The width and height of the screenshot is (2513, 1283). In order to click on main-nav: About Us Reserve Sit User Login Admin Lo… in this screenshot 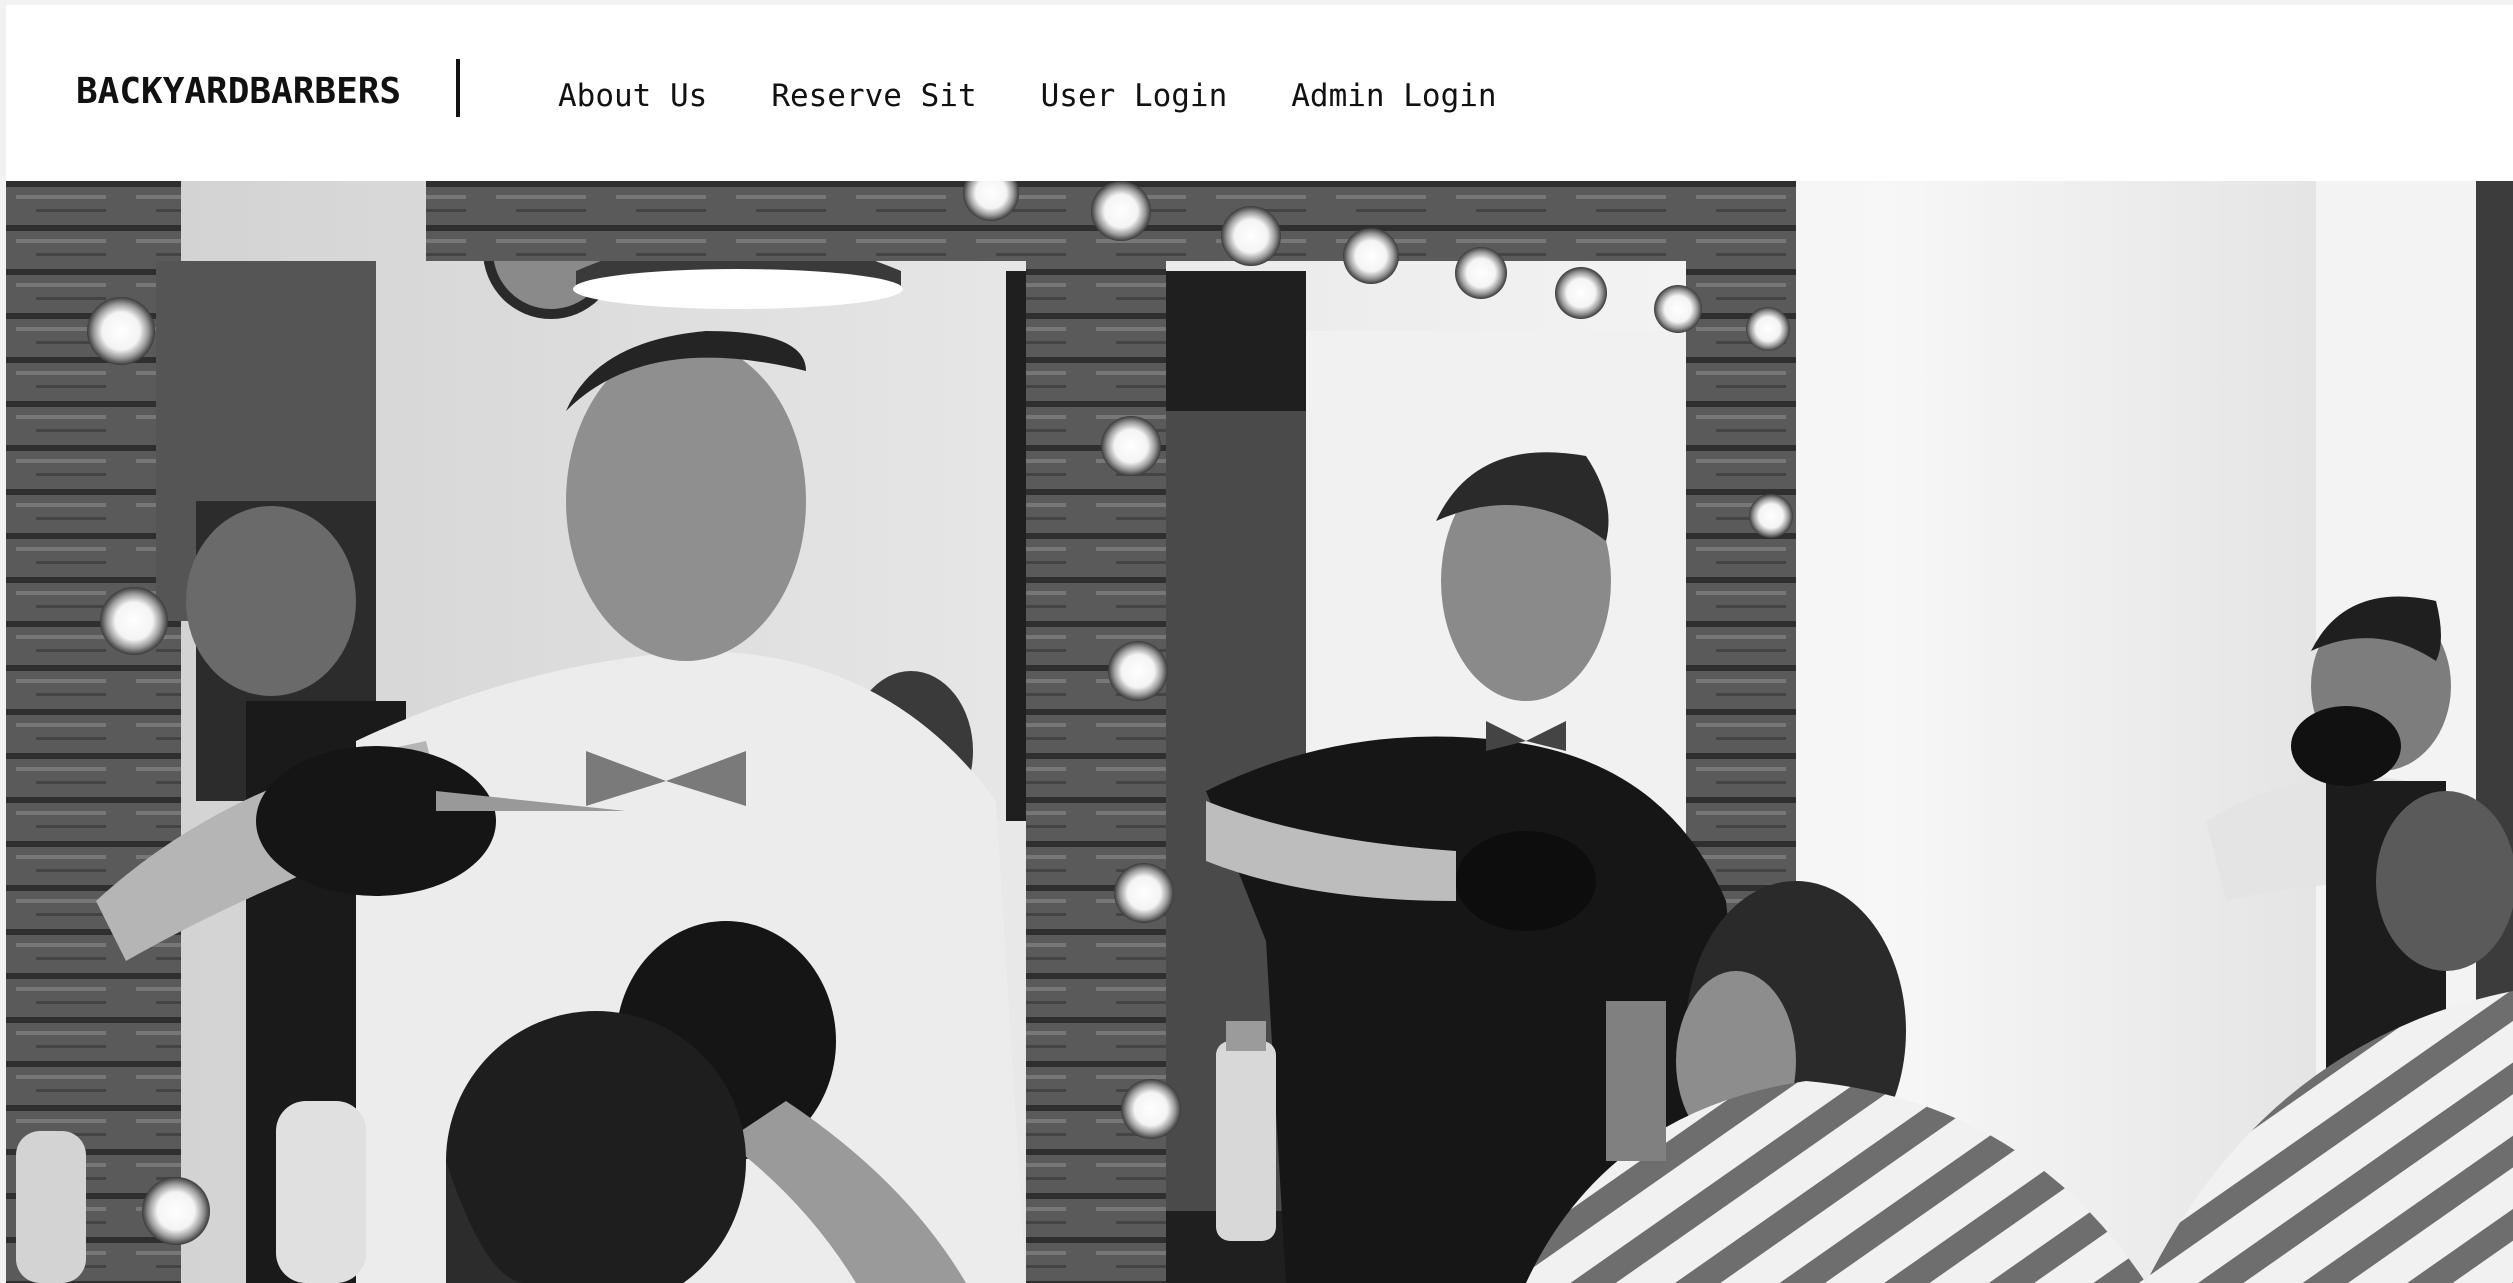, I will do `click(1027, 96)`.